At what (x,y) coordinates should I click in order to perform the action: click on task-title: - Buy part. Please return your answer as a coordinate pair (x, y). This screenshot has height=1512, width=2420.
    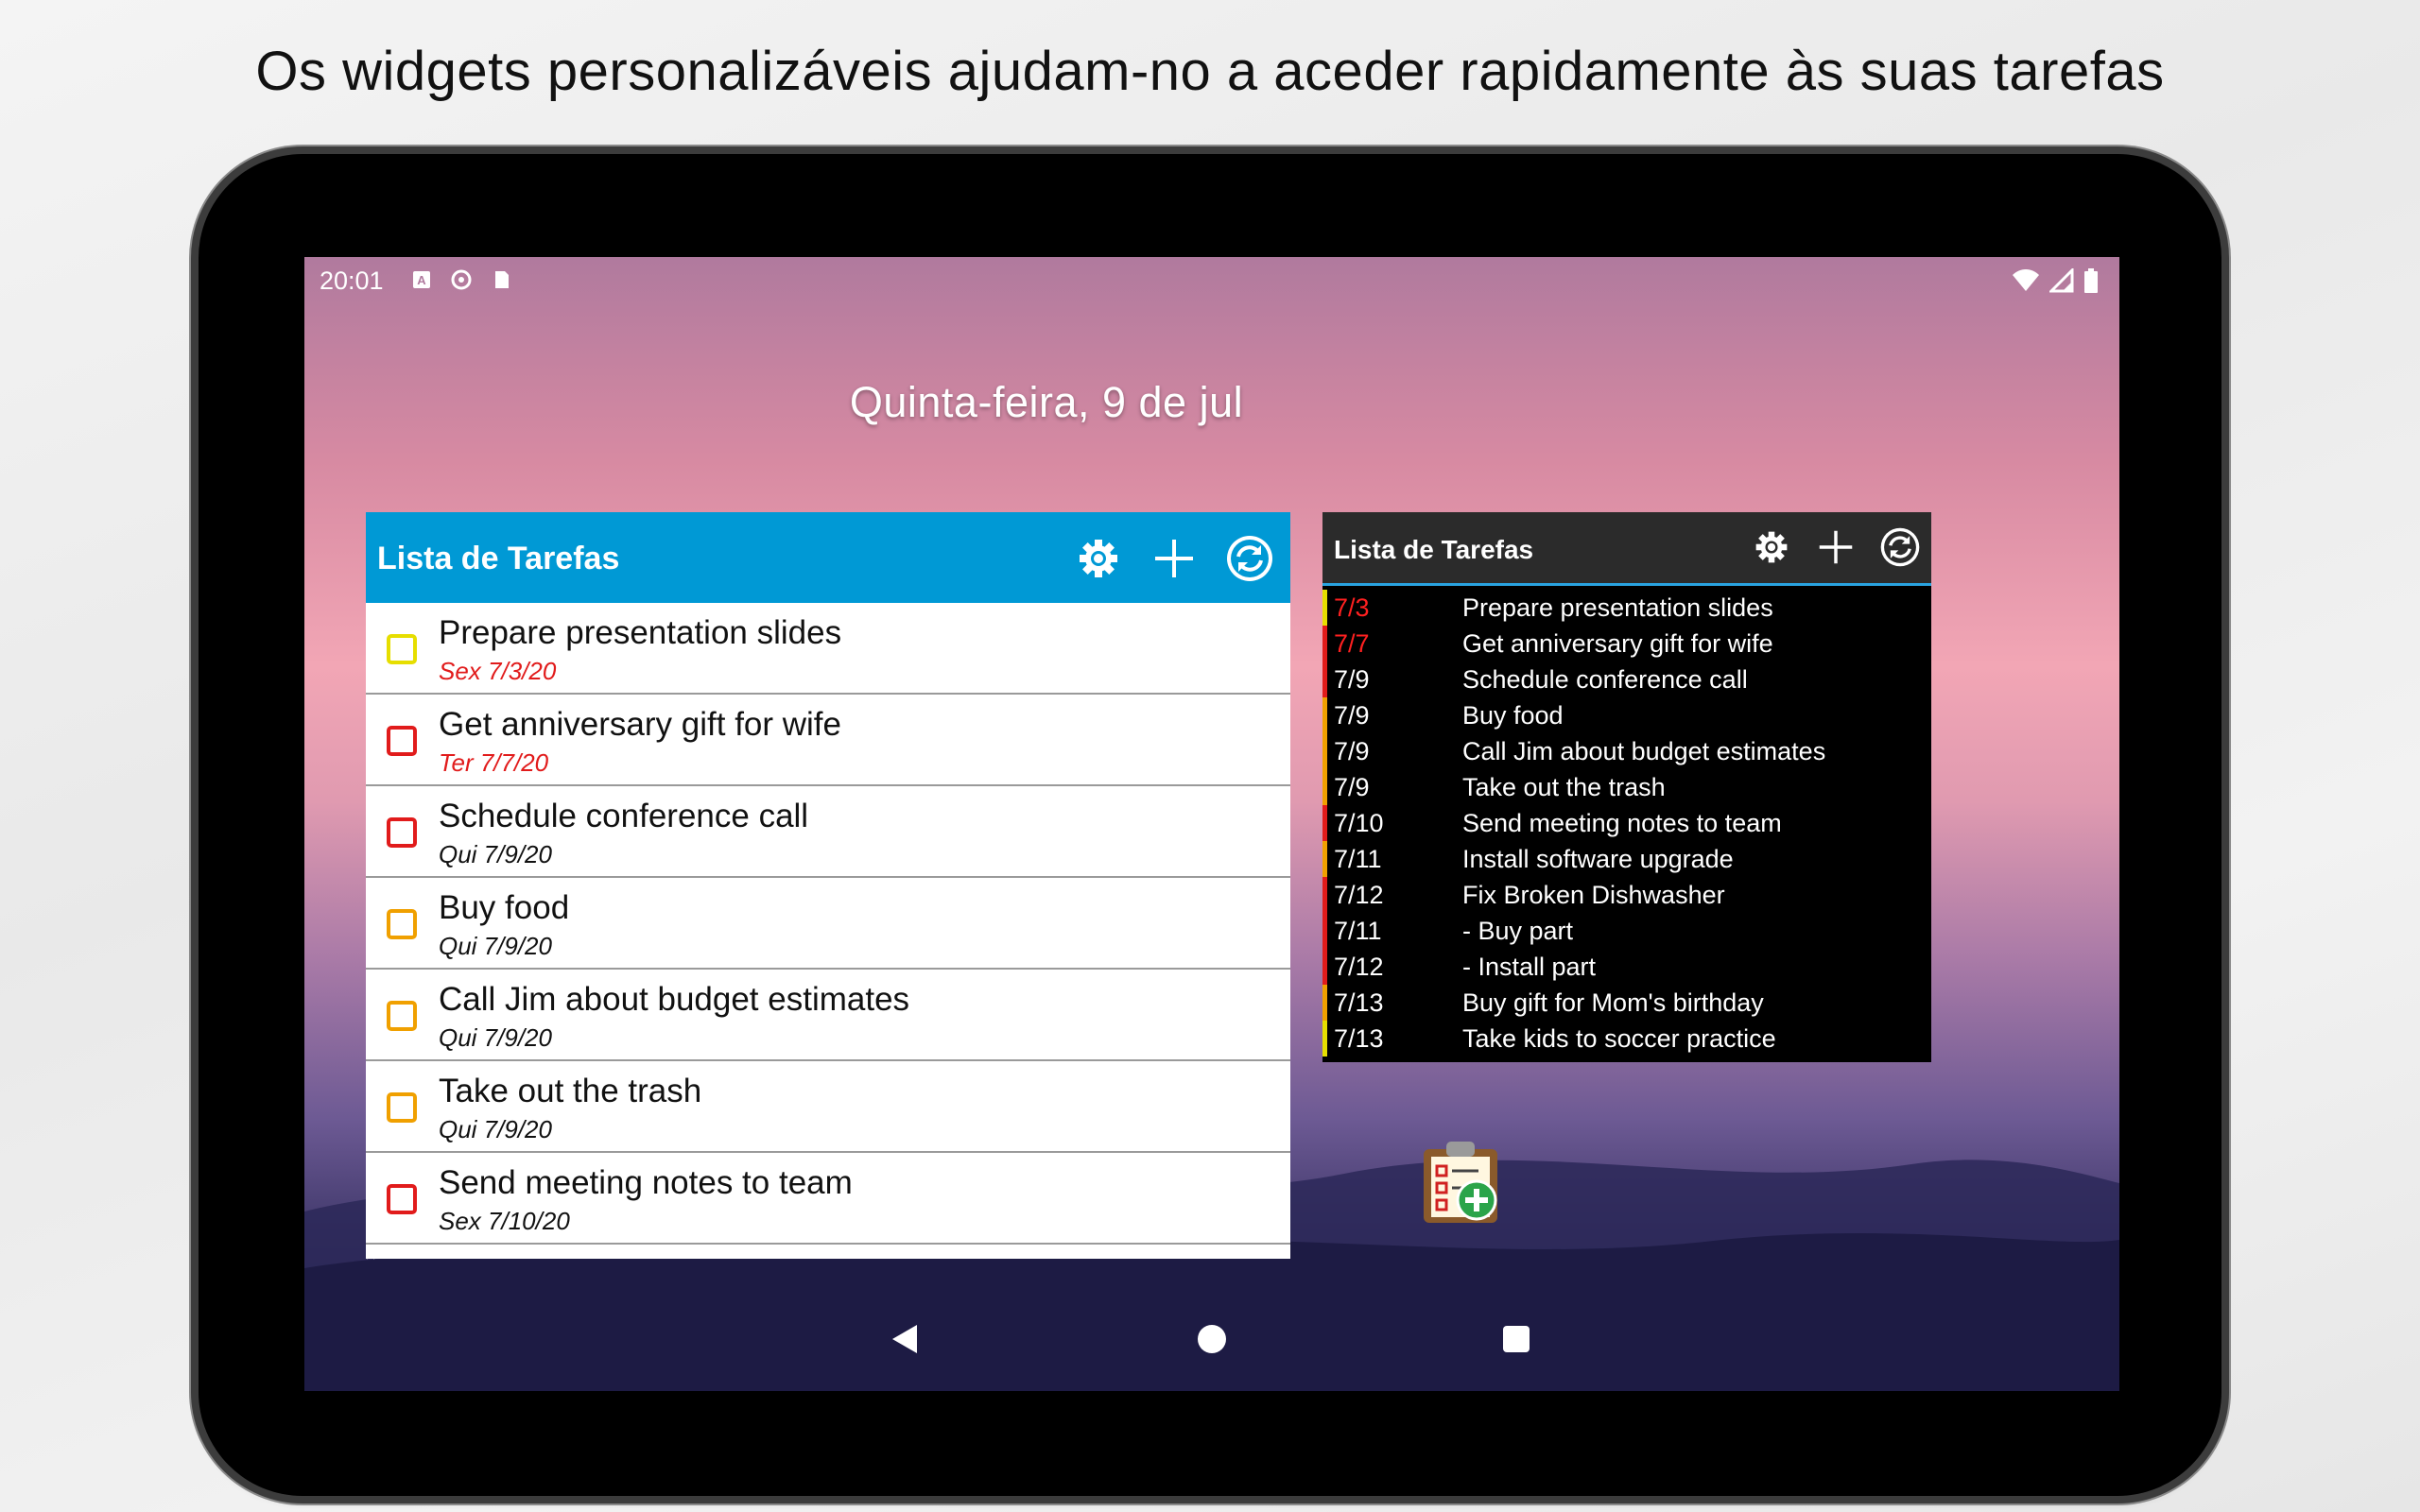
    Looking at the image, I should click on (1518, 931).